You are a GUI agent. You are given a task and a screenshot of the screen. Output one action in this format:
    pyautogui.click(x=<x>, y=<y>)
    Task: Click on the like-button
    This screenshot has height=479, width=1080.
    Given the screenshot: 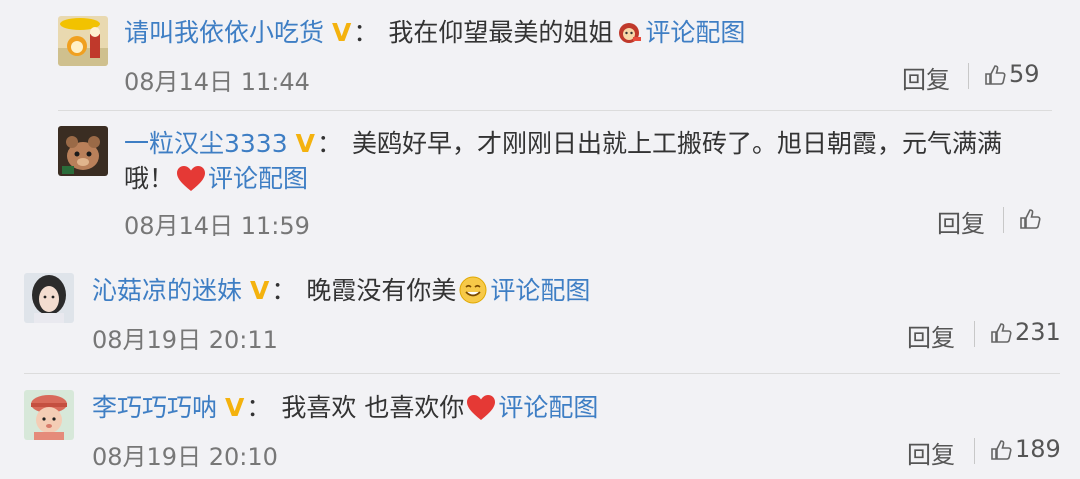 What is the action you would take?
    pyautogui.click(x=1031, y=218)
    